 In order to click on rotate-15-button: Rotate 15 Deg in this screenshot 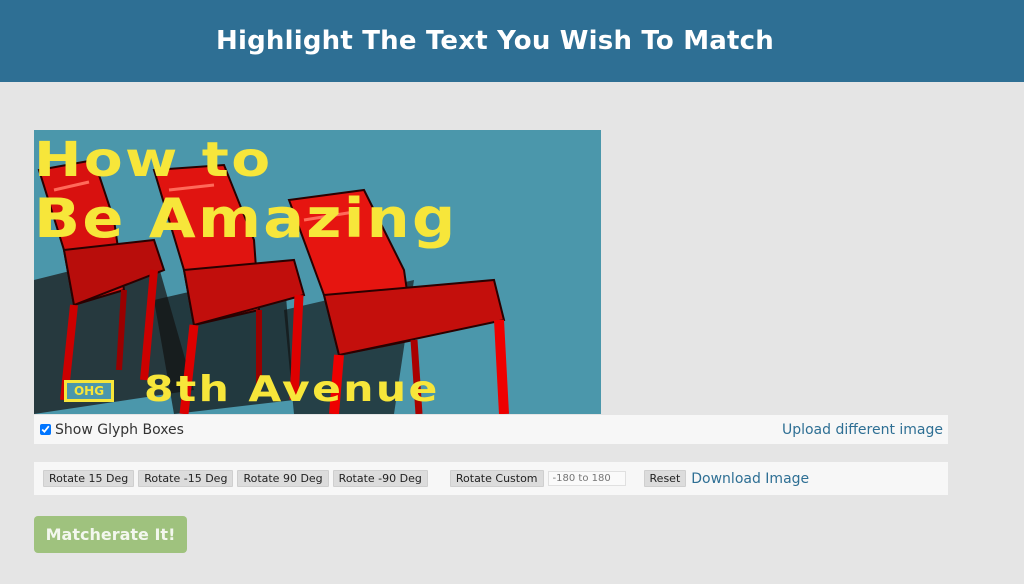, I will do `click(89, 478)`.